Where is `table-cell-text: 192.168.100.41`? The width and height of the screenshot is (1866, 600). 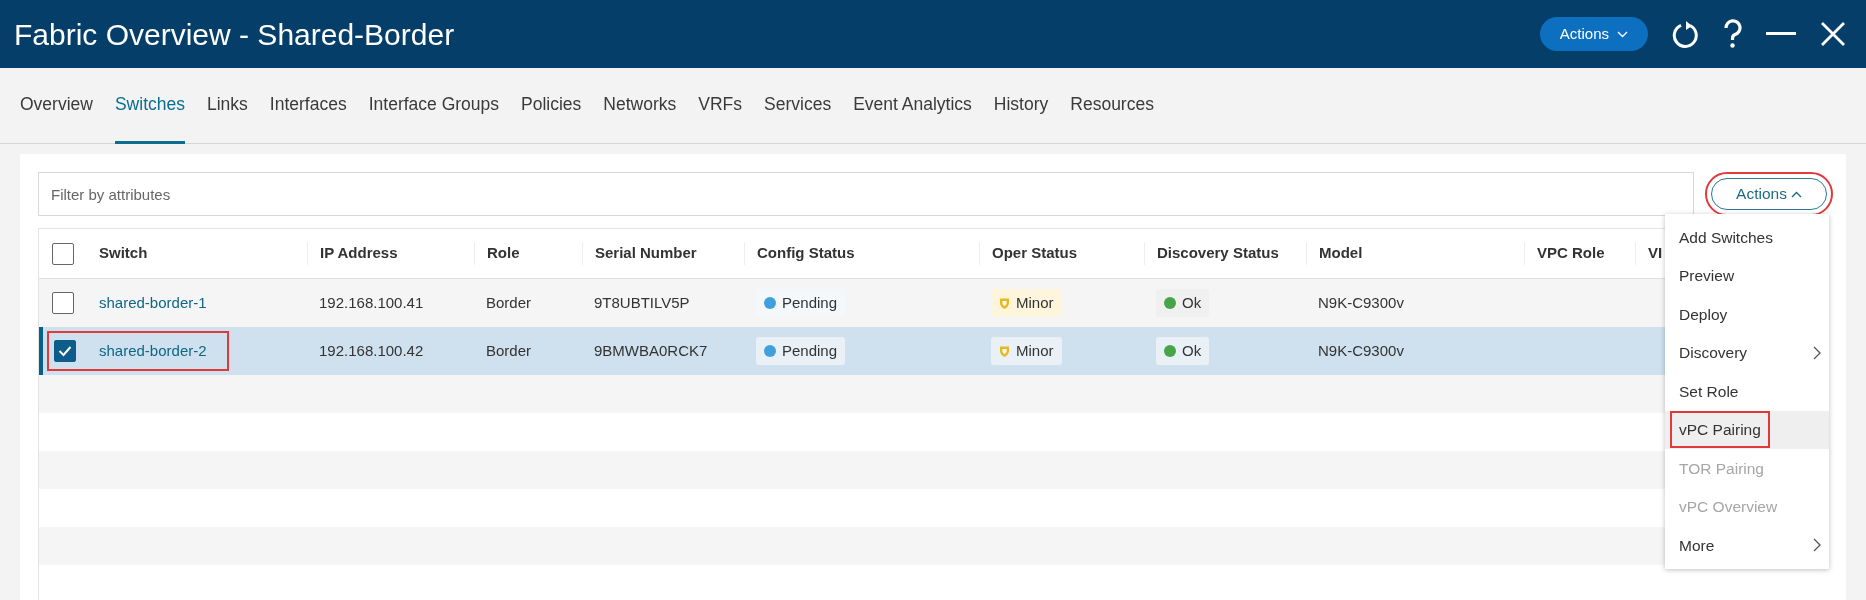
table-cell-text: 192.168.100.41 is located at coordinates (371, 302).